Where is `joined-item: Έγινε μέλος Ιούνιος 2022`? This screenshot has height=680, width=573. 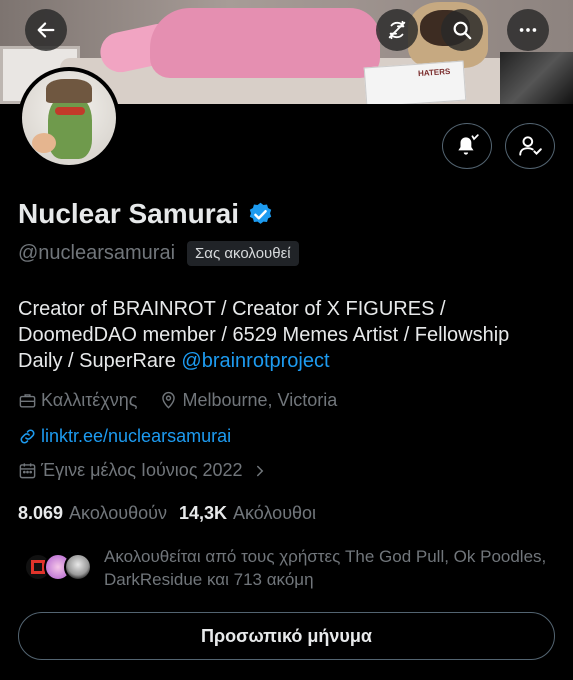
joined-item: Έγινε μέλος Ιούνιος 2022 is located at coordinates (143, 470).